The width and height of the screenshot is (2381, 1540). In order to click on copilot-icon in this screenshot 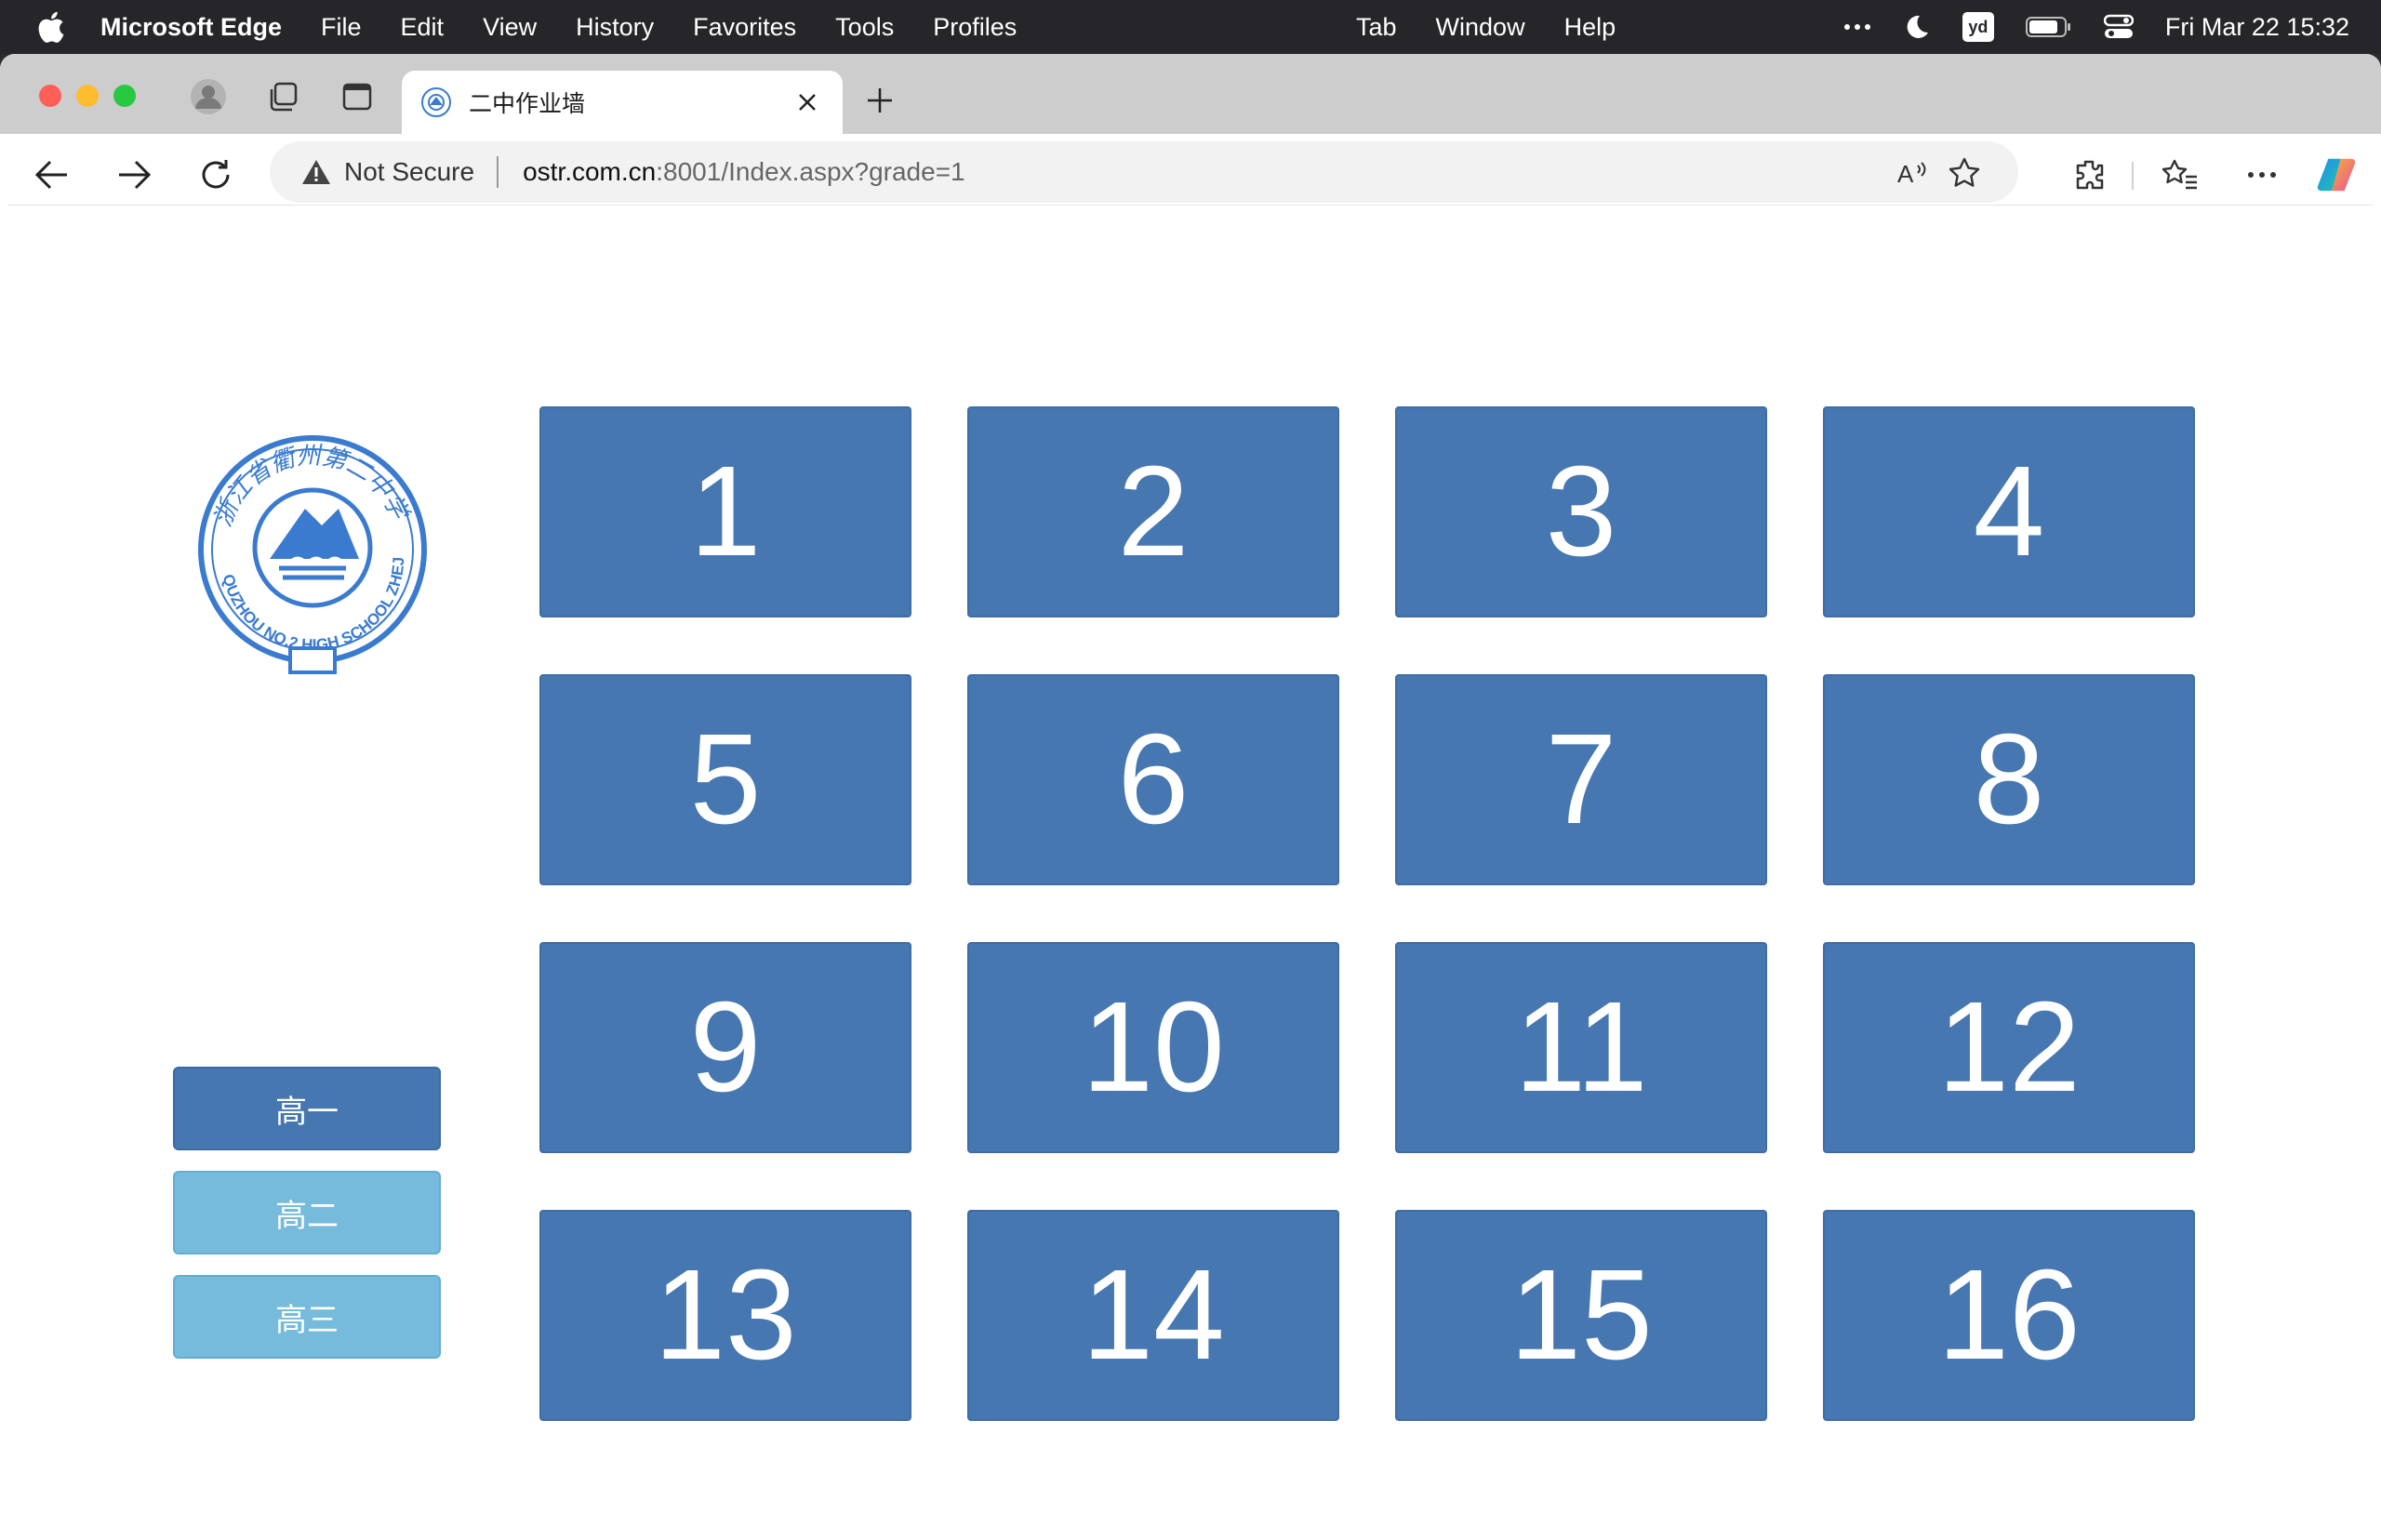, I will do `click(2336, 174)`.